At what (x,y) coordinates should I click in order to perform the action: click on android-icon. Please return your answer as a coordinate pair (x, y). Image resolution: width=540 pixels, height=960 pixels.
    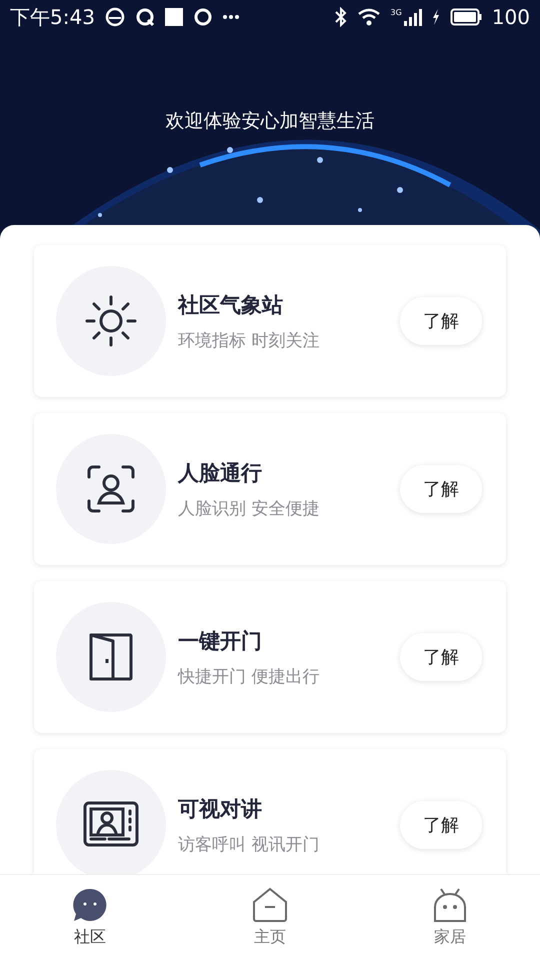
    Looking at the image, I should click on (450, 905).